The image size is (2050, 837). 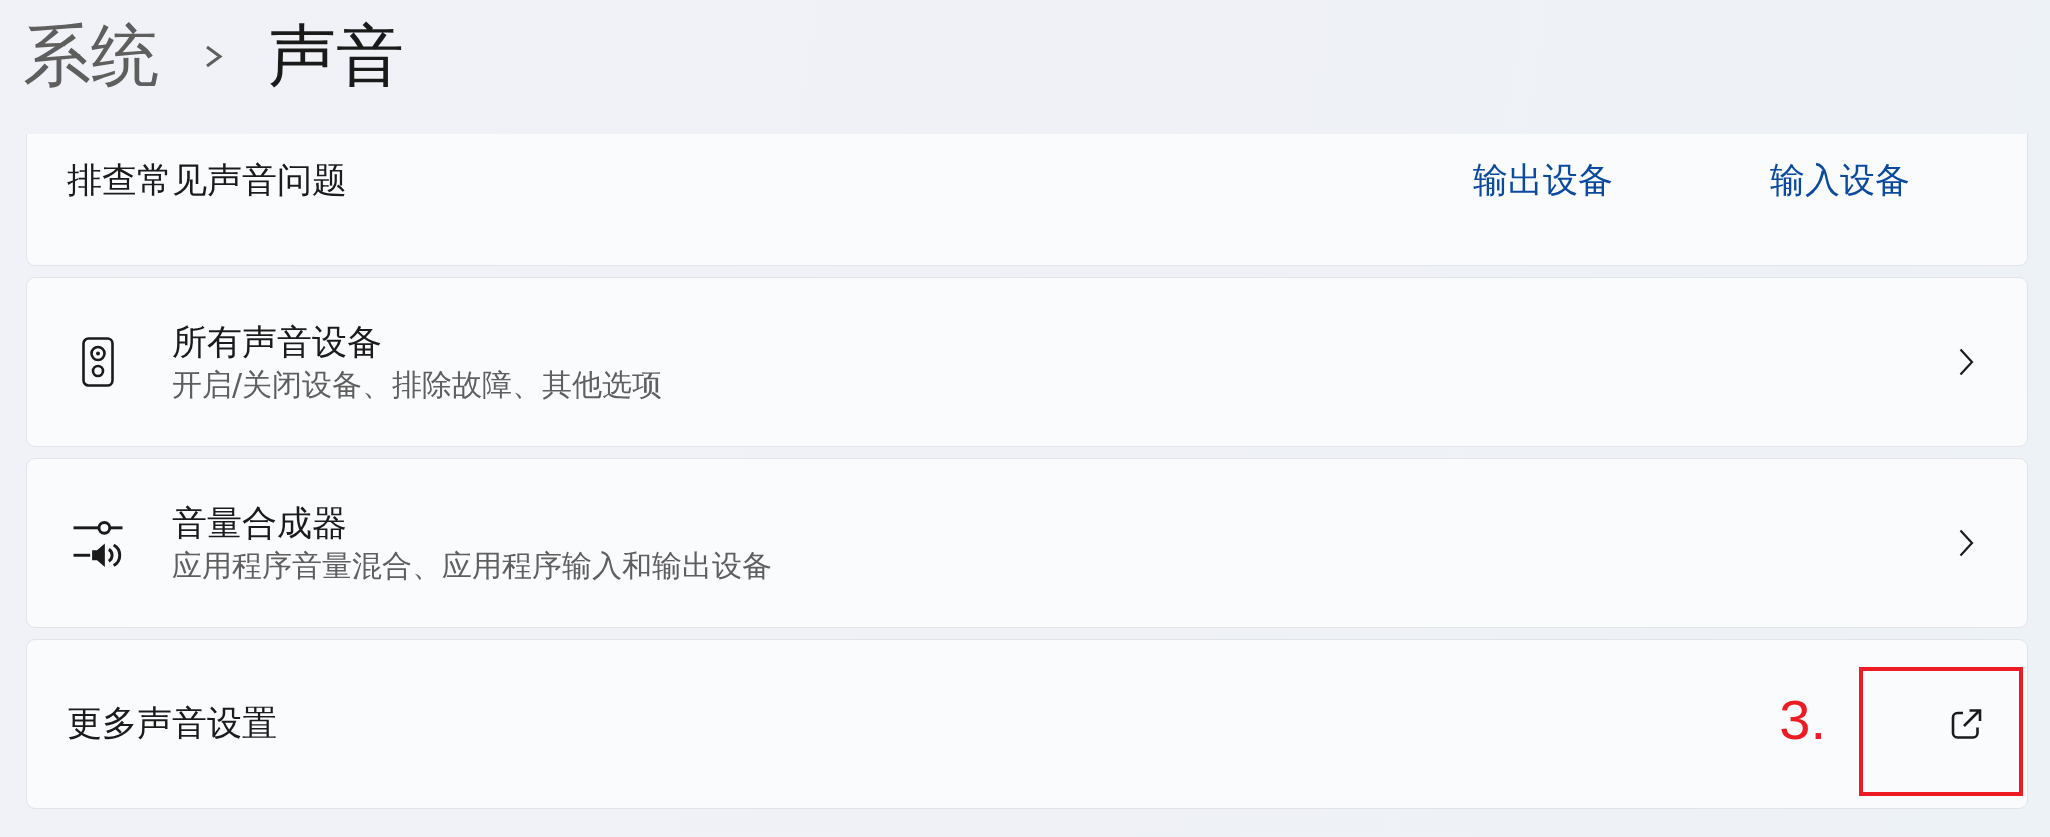 What do you see at coordinates (259, 523) in the screenshot?
I see `row-title: 音量合成器` at bounding box center [259, 523].